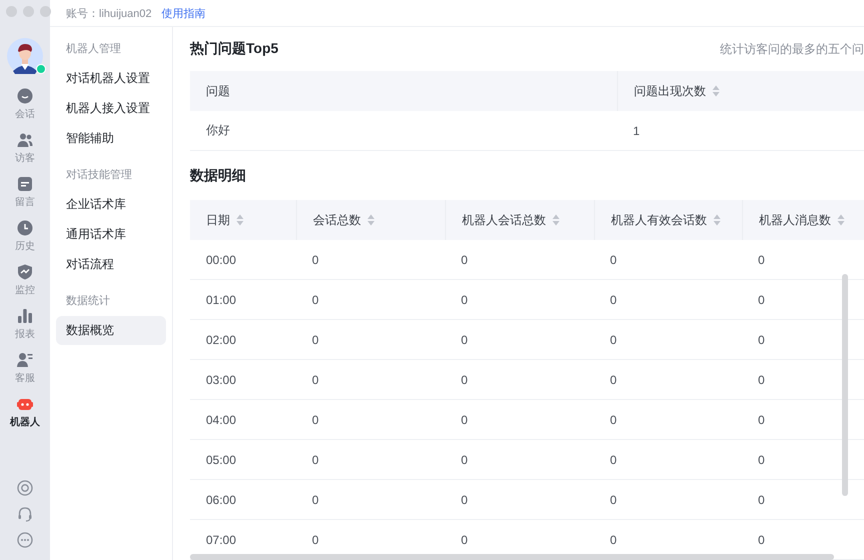  Describe the element at coordinates (25, 56) in the screenshot. I see `avatar` at that location.